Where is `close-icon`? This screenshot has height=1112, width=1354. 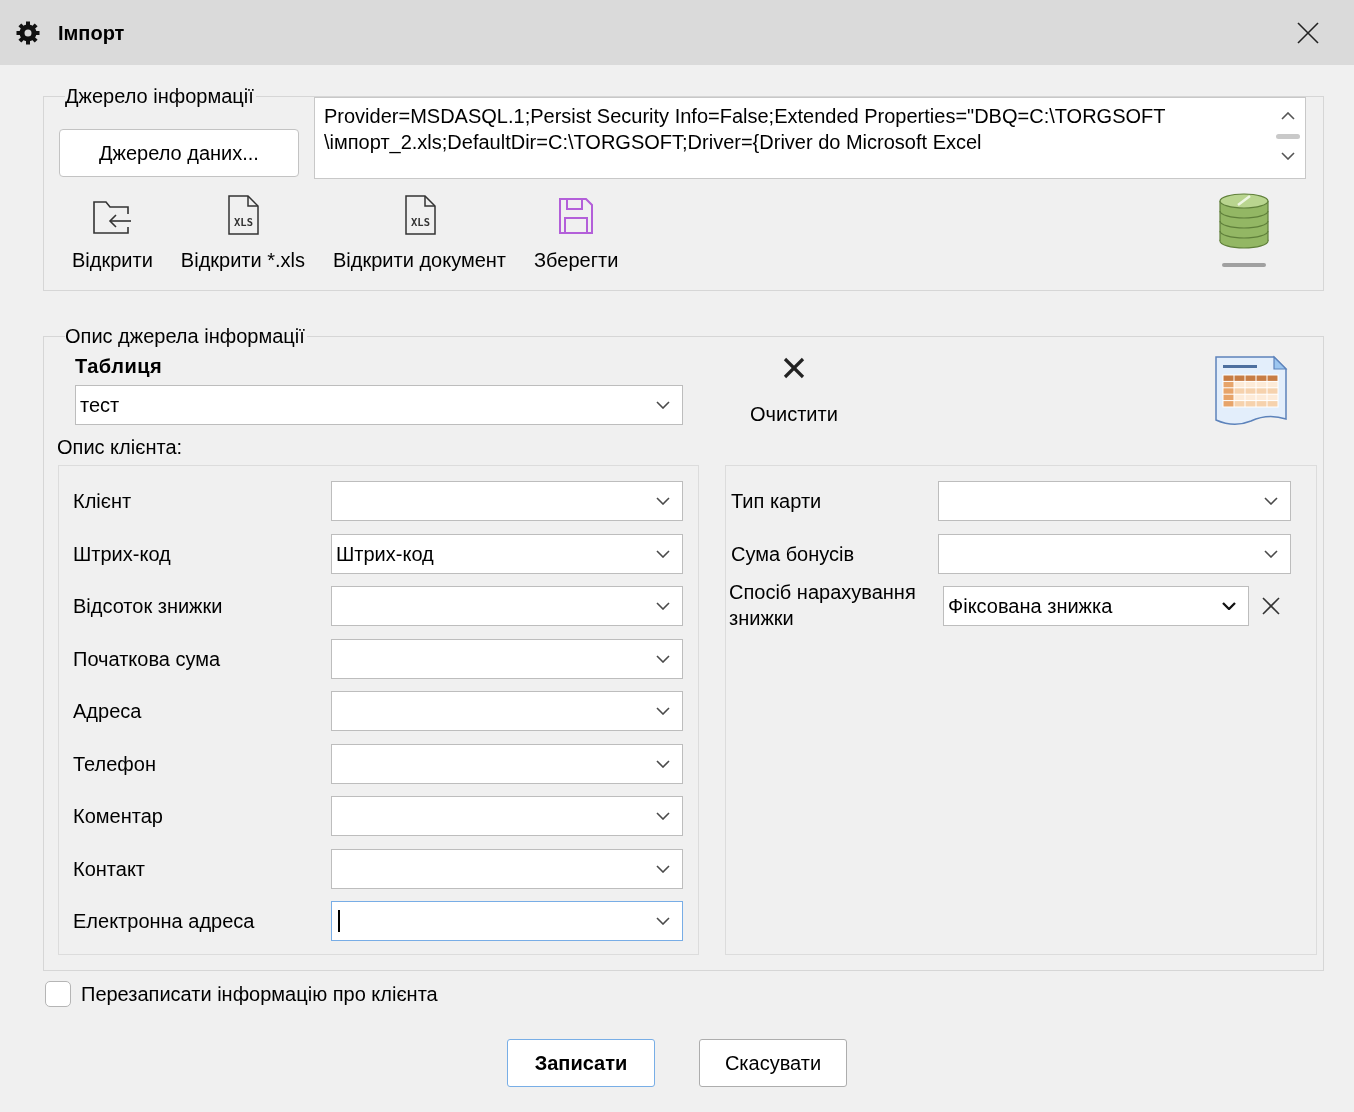 close-icon is located at coordinates (1308, 32).